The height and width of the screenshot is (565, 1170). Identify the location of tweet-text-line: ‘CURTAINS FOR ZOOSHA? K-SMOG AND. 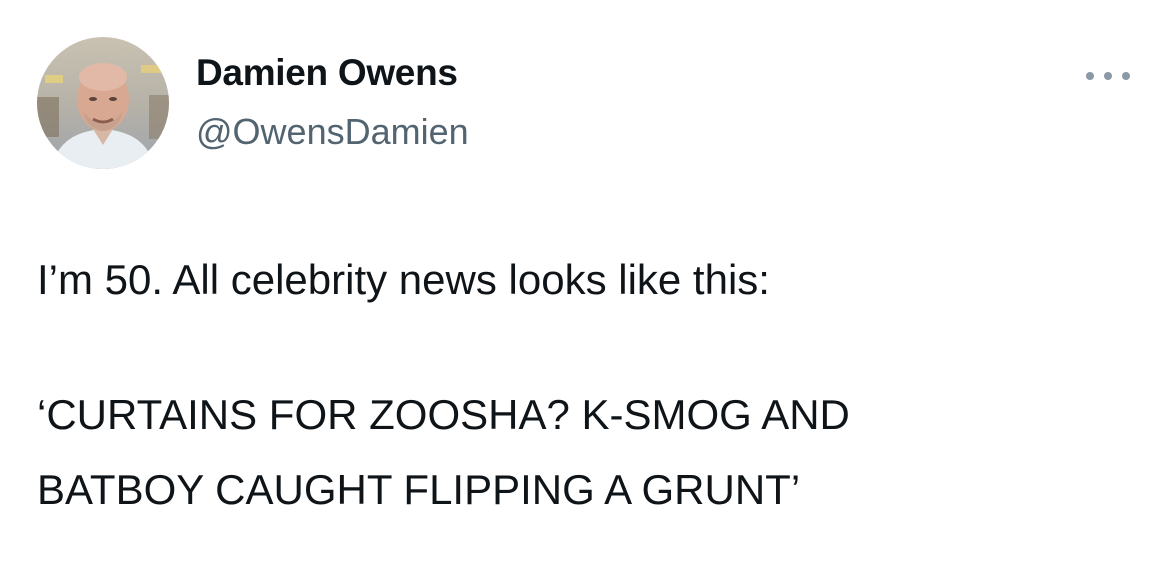
(443, 414).